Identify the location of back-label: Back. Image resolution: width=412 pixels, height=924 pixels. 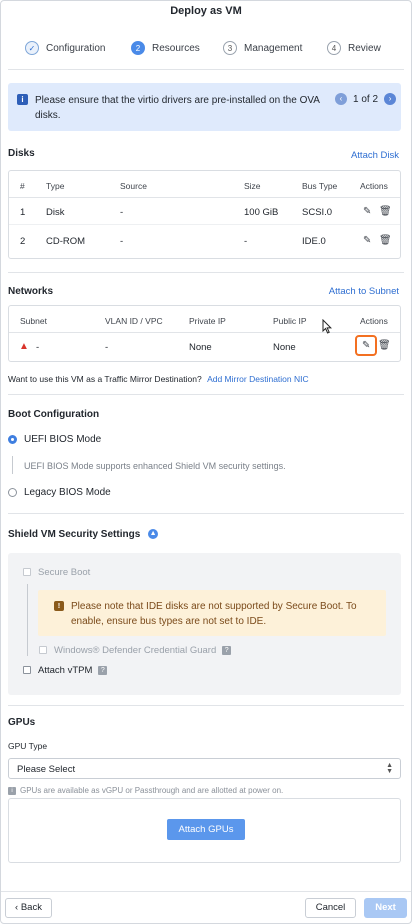
(31, 907).